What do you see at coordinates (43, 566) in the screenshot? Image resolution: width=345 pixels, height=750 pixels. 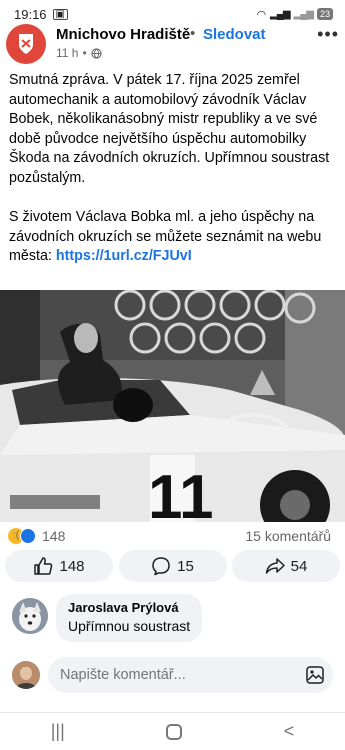 I see `thumb-up-icon` at bounding box center [43, 566].